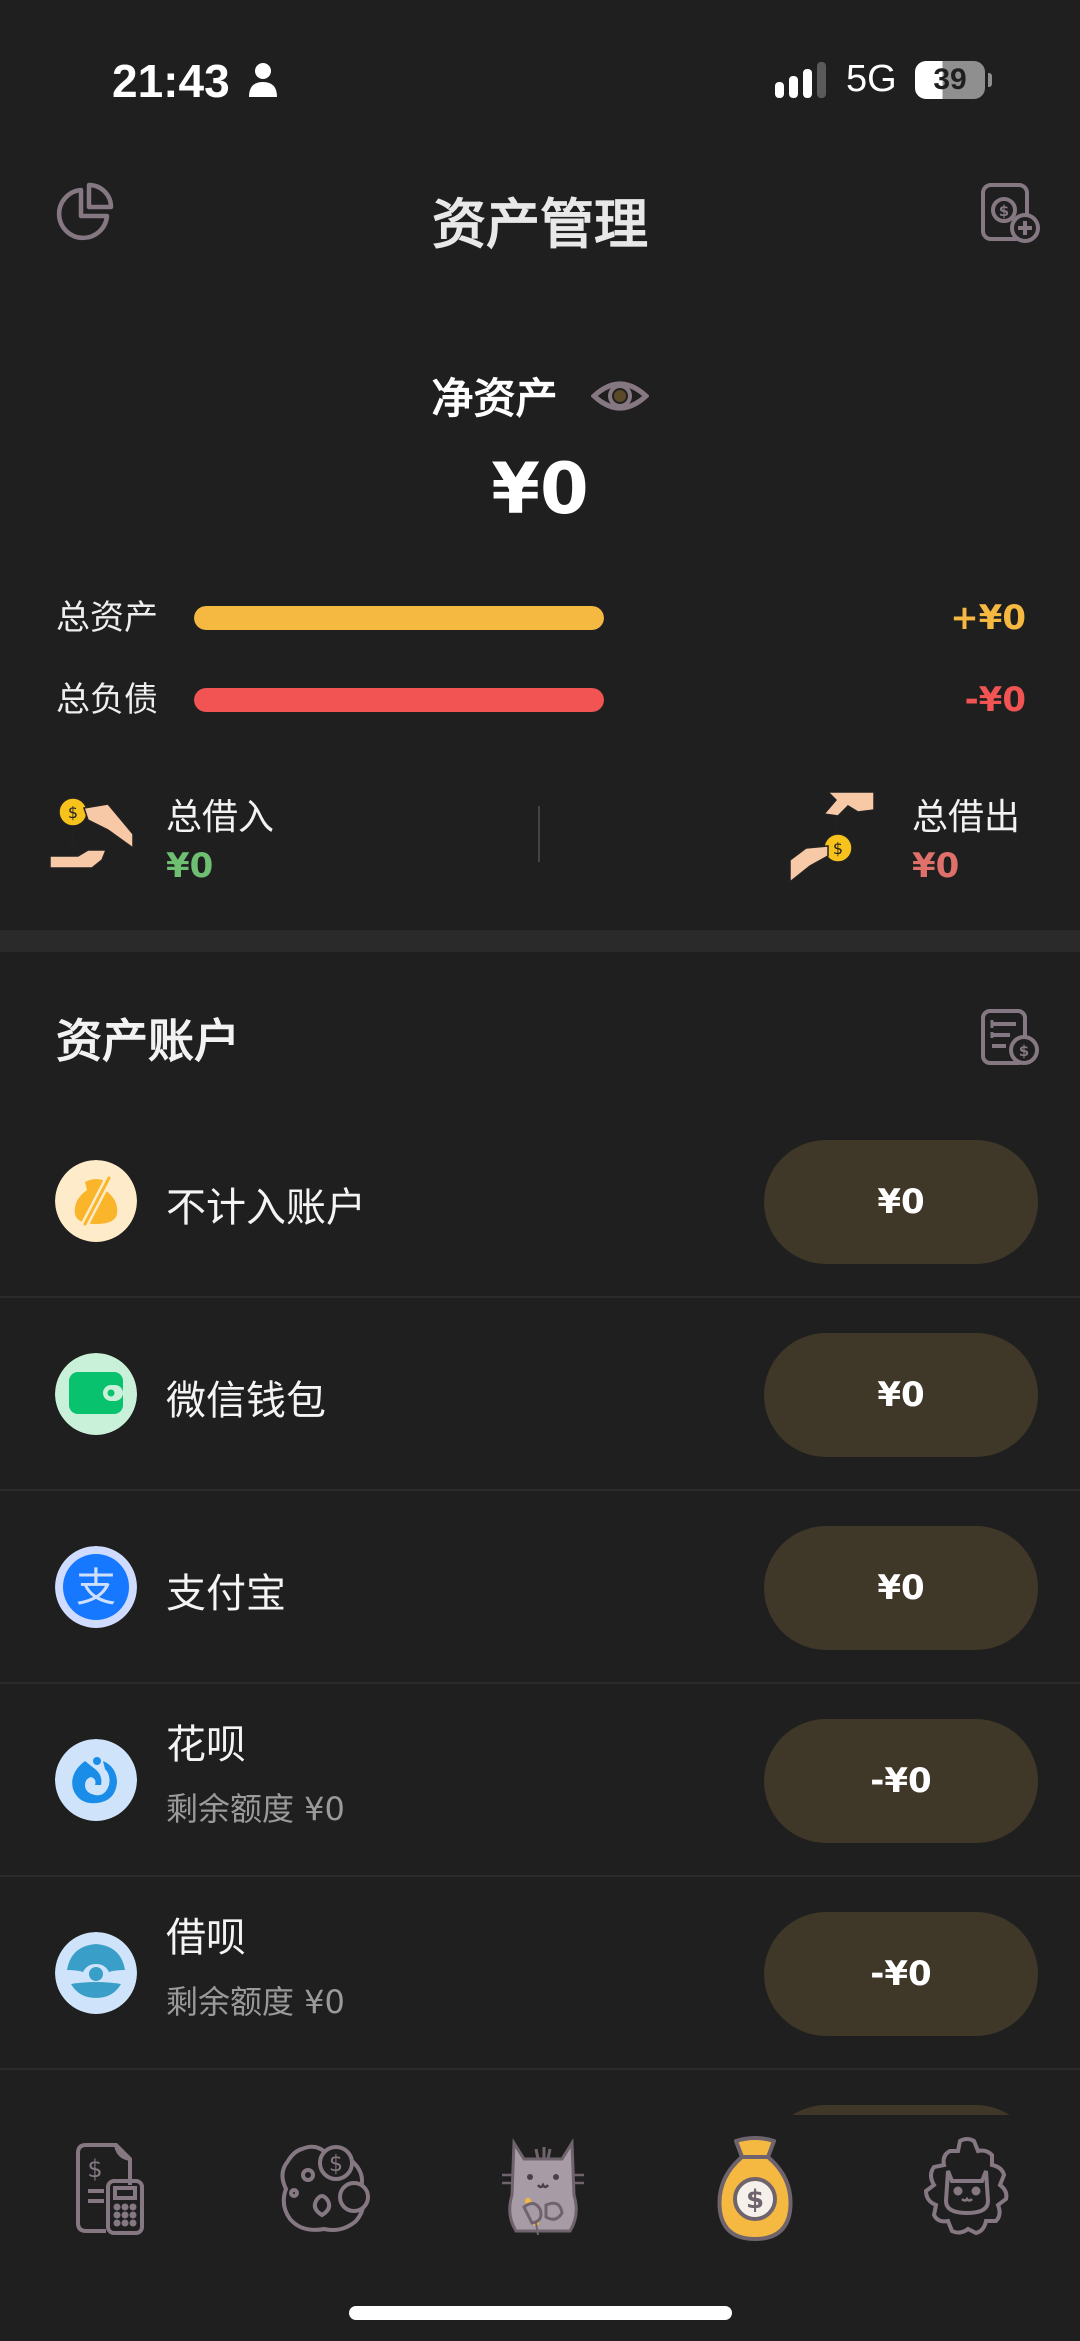 The height and width of the screenshot is (2341, 1080). I want to click on total-liabilities-row: 总负债 -¥0, so click(541, 700).